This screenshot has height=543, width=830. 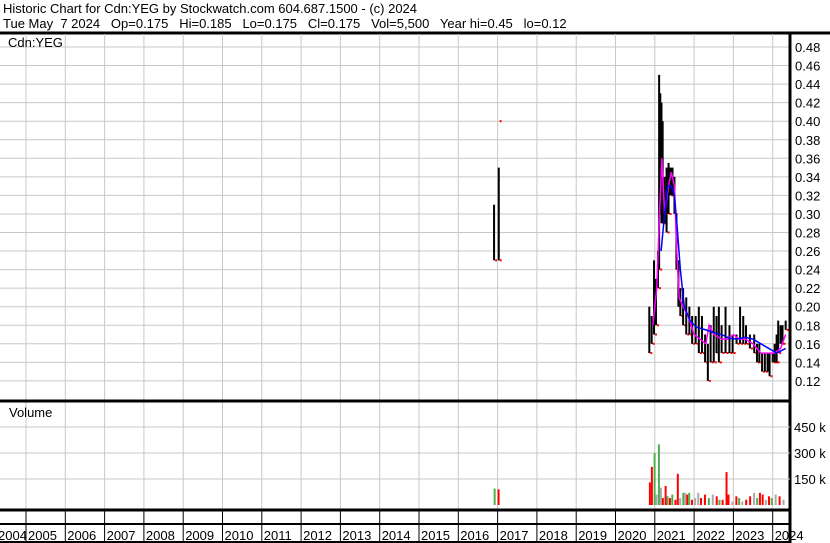 What do you see at coordinates (807, 362) in the screenshot?
I see `price-tick-label: 0.14` at bounding box center [807, 362].